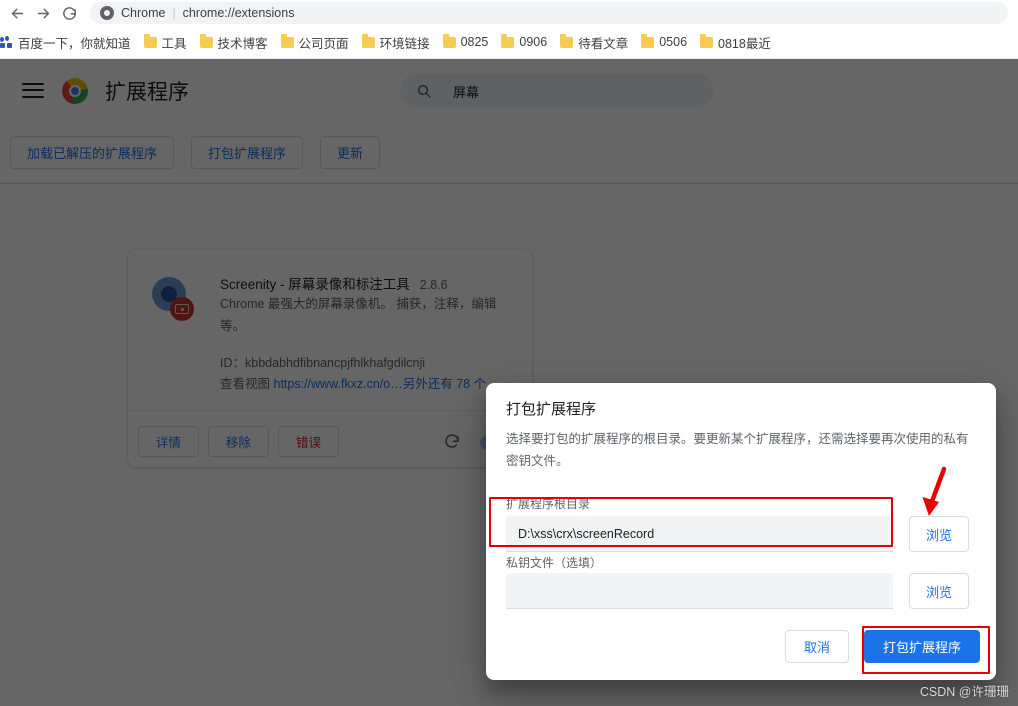  What do you see at coordinates (548, 504) in the screenshot?
I see `root-dir-label: 扩展程序根目录` at bounding box center [548, 504].